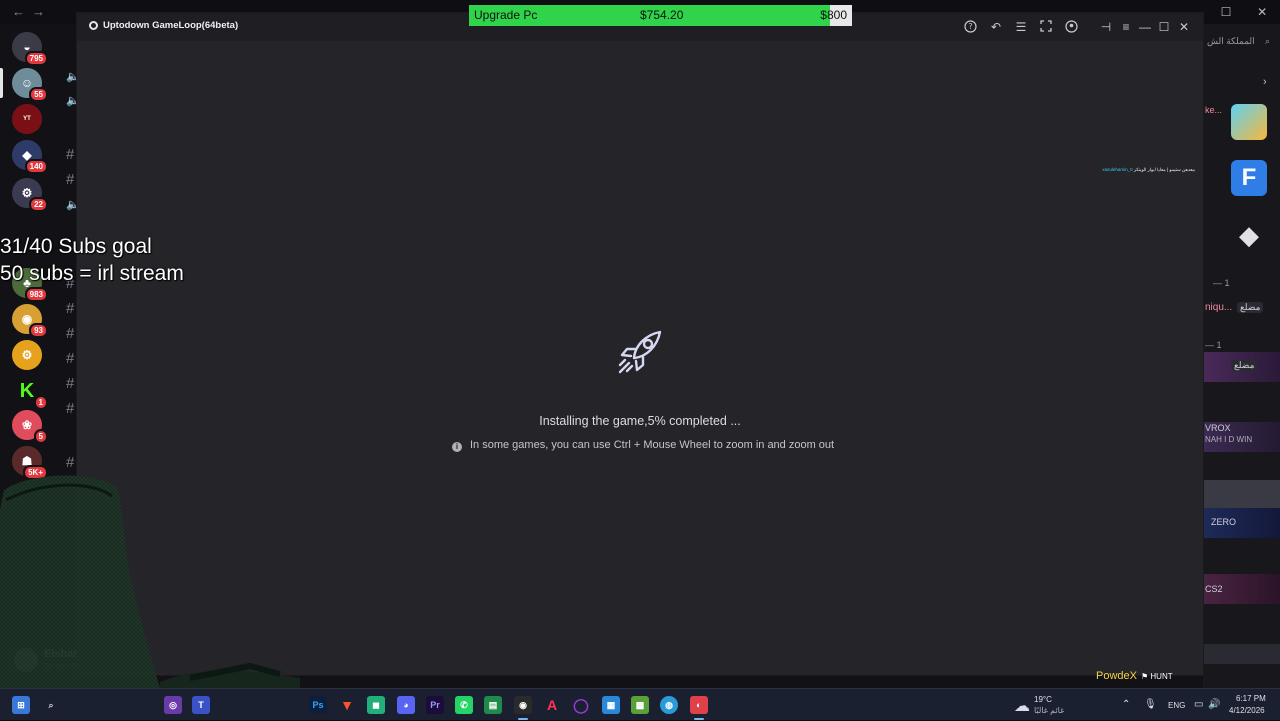 The image size is (1280, 721). Describe the element at coordinates (640, 352) in the screenshot. I see `rocket-icon` at that location.